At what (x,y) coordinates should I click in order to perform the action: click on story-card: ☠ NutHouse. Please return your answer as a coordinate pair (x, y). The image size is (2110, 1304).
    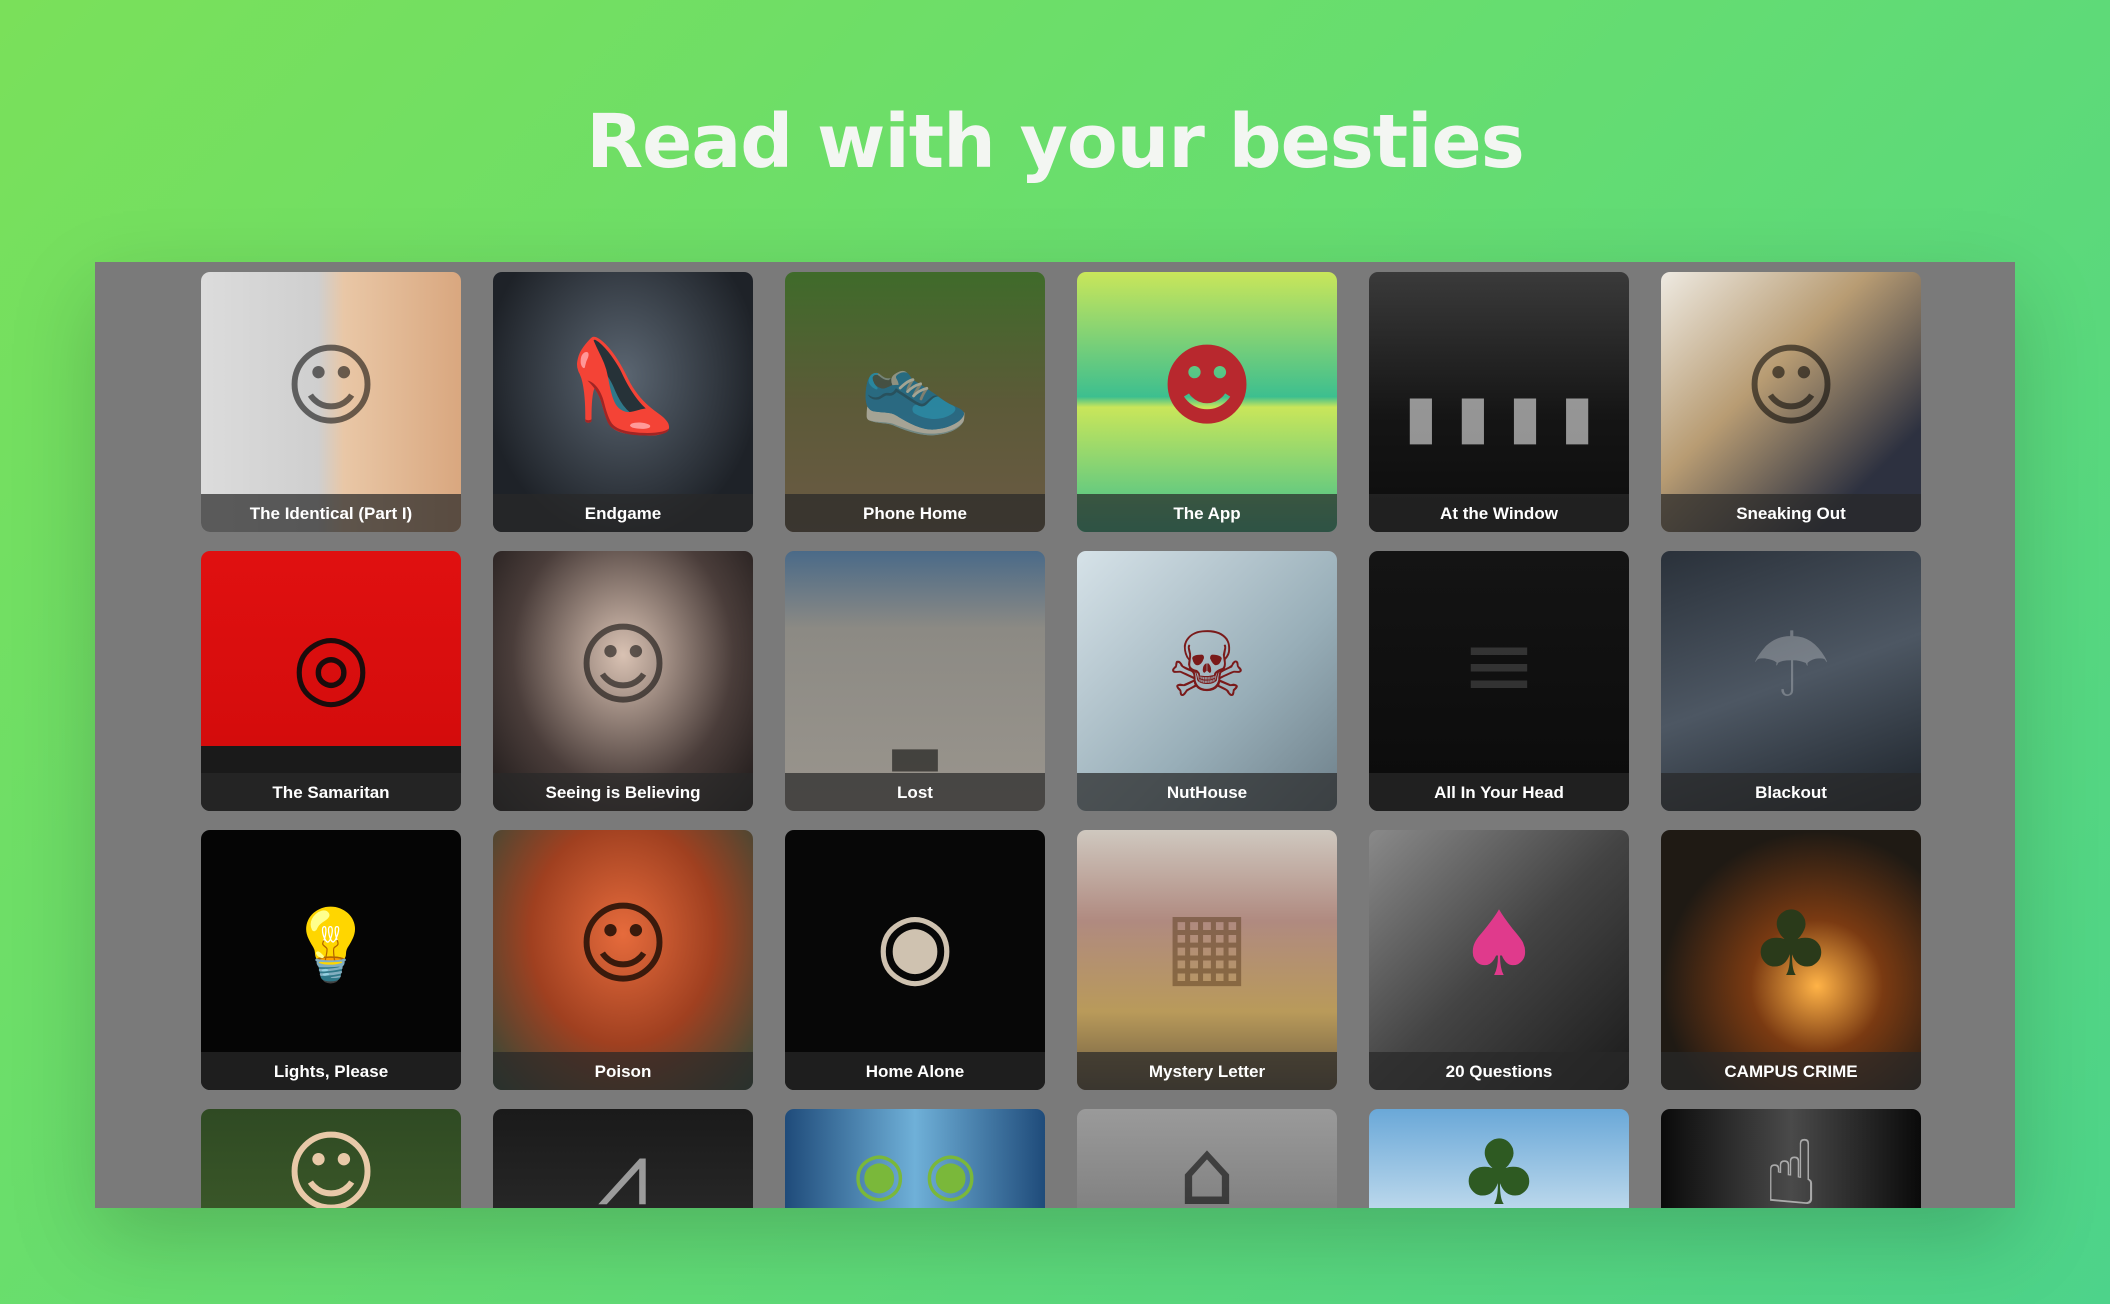
    Looking at the image, I should click on (1207, 681).